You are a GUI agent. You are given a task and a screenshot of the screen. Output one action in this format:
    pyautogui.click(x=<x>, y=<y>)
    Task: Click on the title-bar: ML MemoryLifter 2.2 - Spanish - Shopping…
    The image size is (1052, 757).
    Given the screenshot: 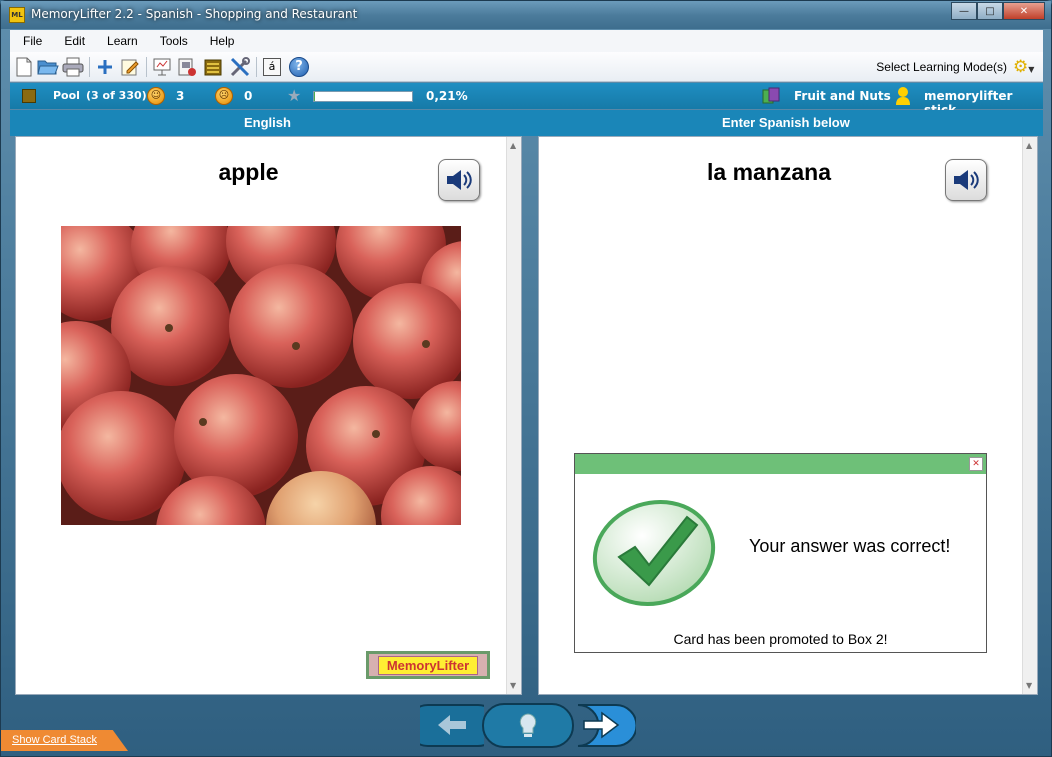 What is the action you would take?
    pyautogui.click(x=526, y=15)
    